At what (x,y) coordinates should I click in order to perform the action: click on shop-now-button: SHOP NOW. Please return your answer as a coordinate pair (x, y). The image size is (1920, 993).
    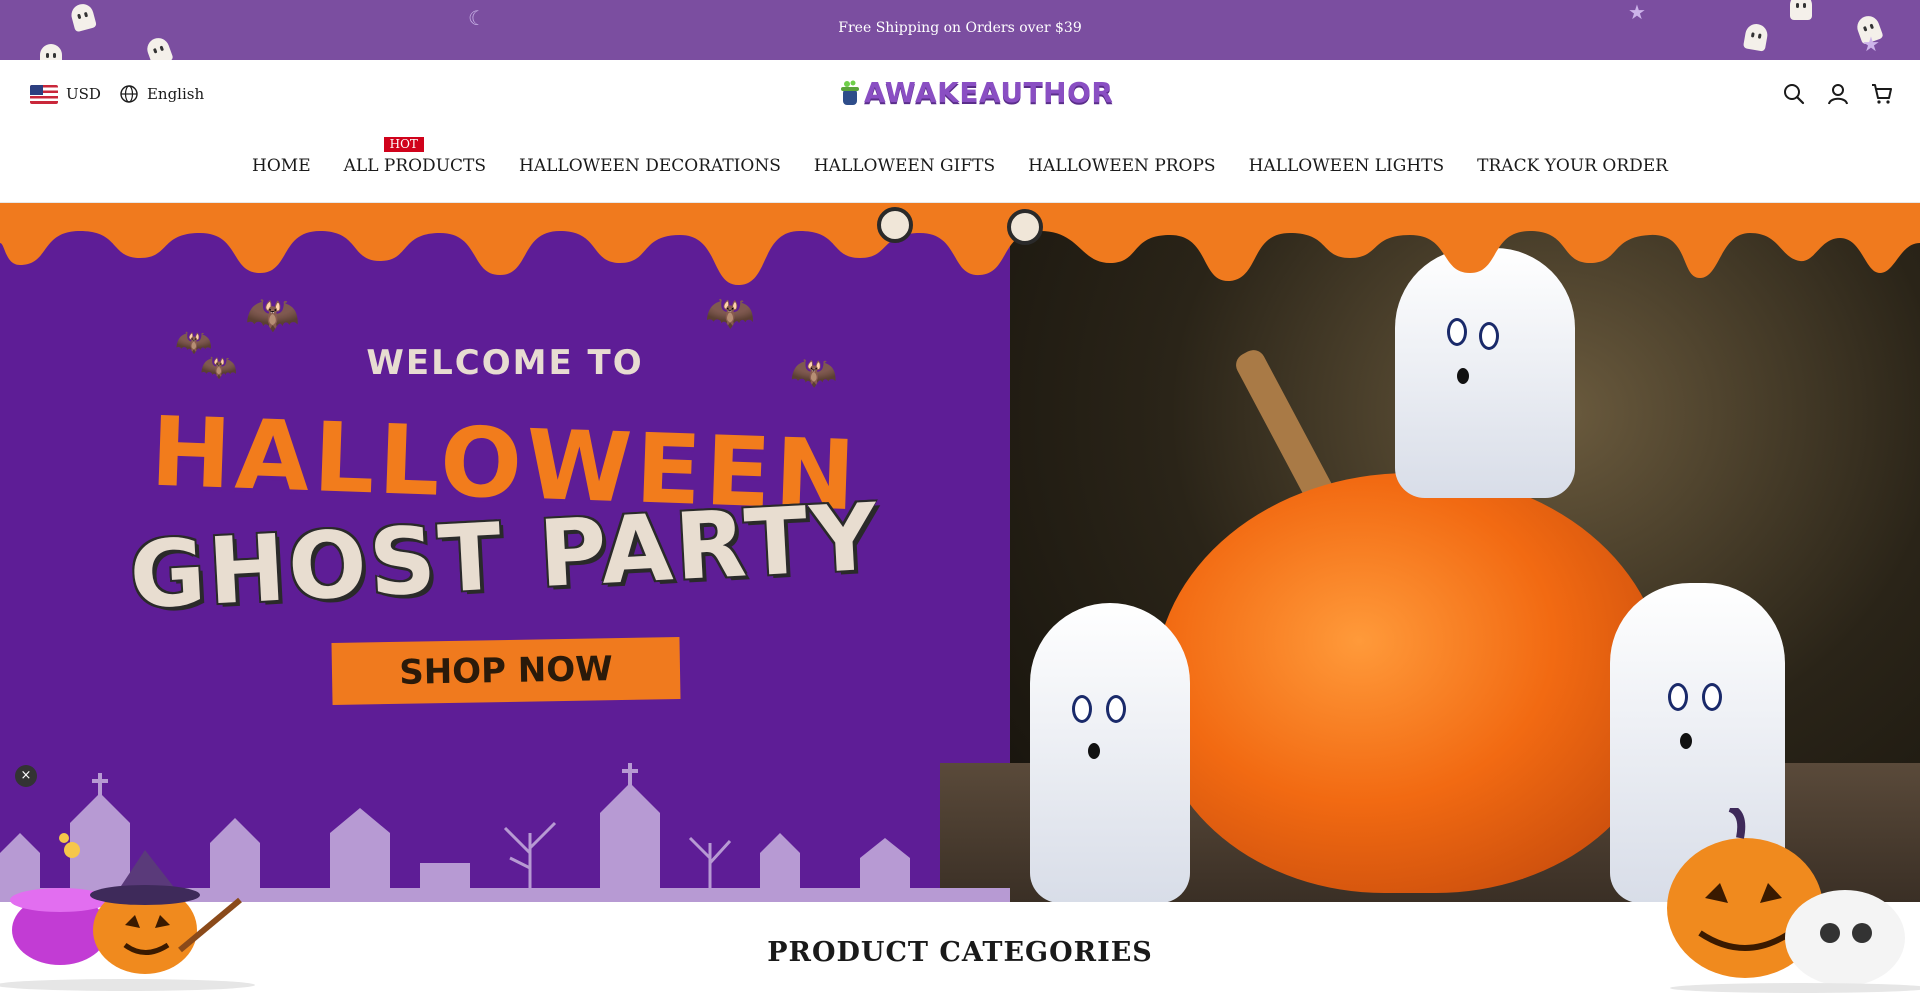
    Looking at the image, I should click on (506, 671).